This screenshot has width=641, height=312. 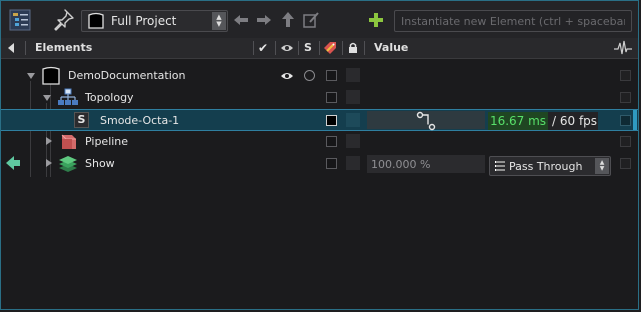 I want to click on connection-link-icon, so click(x=426, y=121).